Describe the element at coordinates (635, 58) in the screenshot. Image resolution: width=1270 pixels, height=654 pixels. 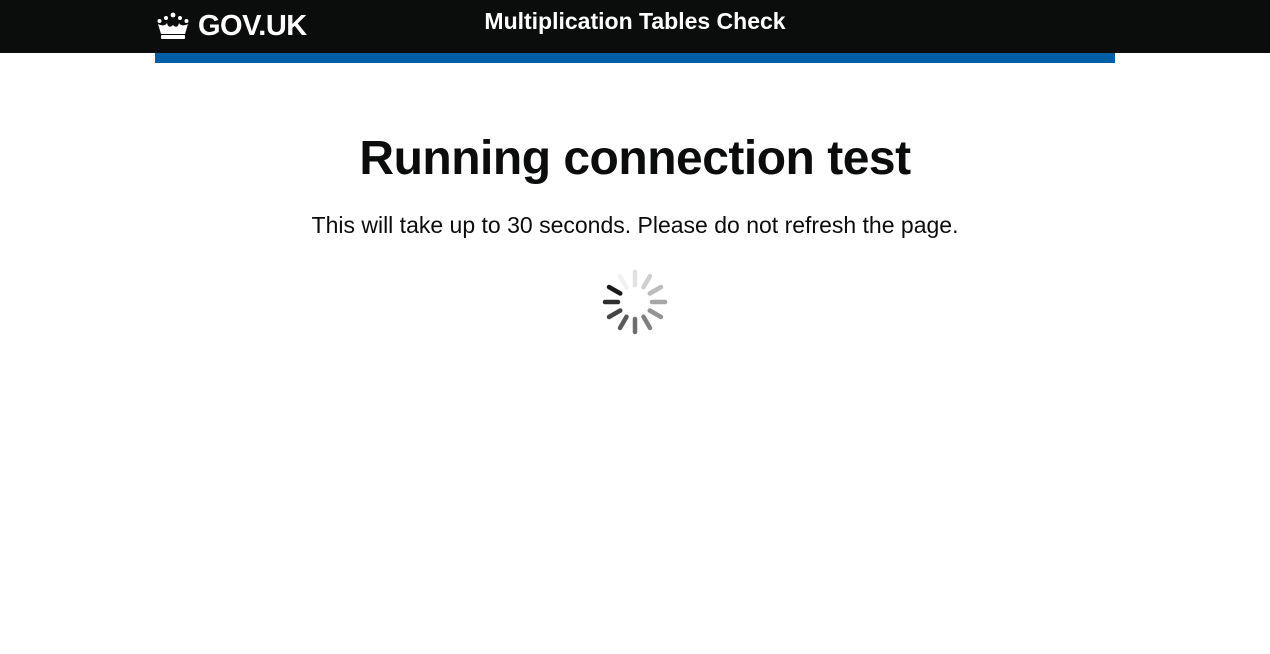
I see `header-accent-bar` at that location.